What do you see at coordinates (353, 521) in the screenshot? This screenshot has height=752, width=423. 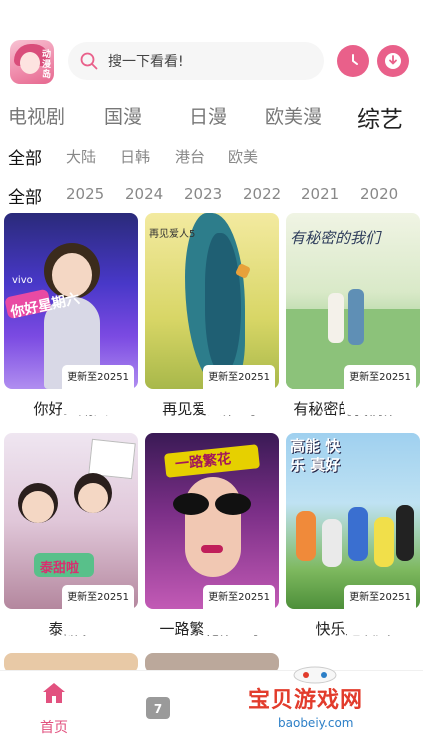 I see `show-poster: 高能 快乐 真好` at bounding box center [353, 521].